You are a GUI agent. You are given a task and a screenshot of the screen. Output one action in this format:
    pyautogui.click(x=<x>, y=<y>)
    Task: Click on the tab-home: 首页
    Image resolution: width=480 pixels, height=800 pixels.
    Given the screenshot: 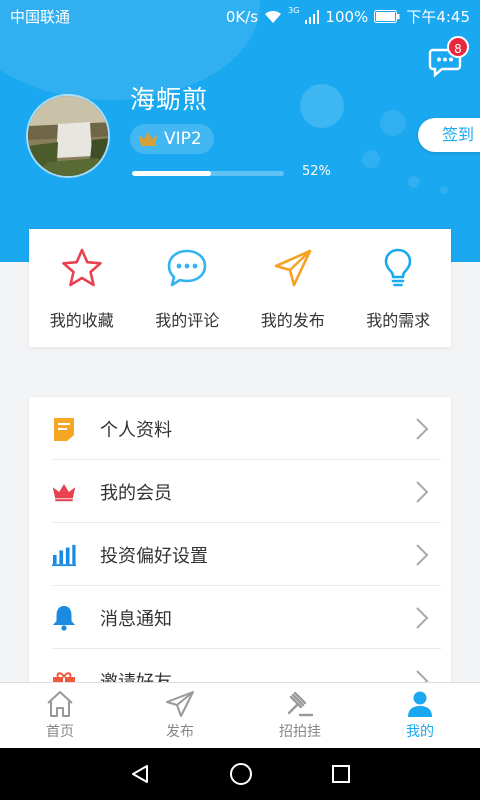 What is the action you would take?
    pyautogui.click(x=60, y=715)
    